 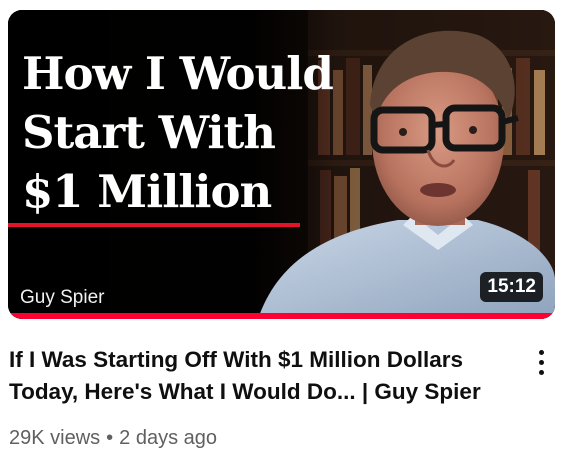 I want to click on more-vert-icon, so click(x=541, y=362).